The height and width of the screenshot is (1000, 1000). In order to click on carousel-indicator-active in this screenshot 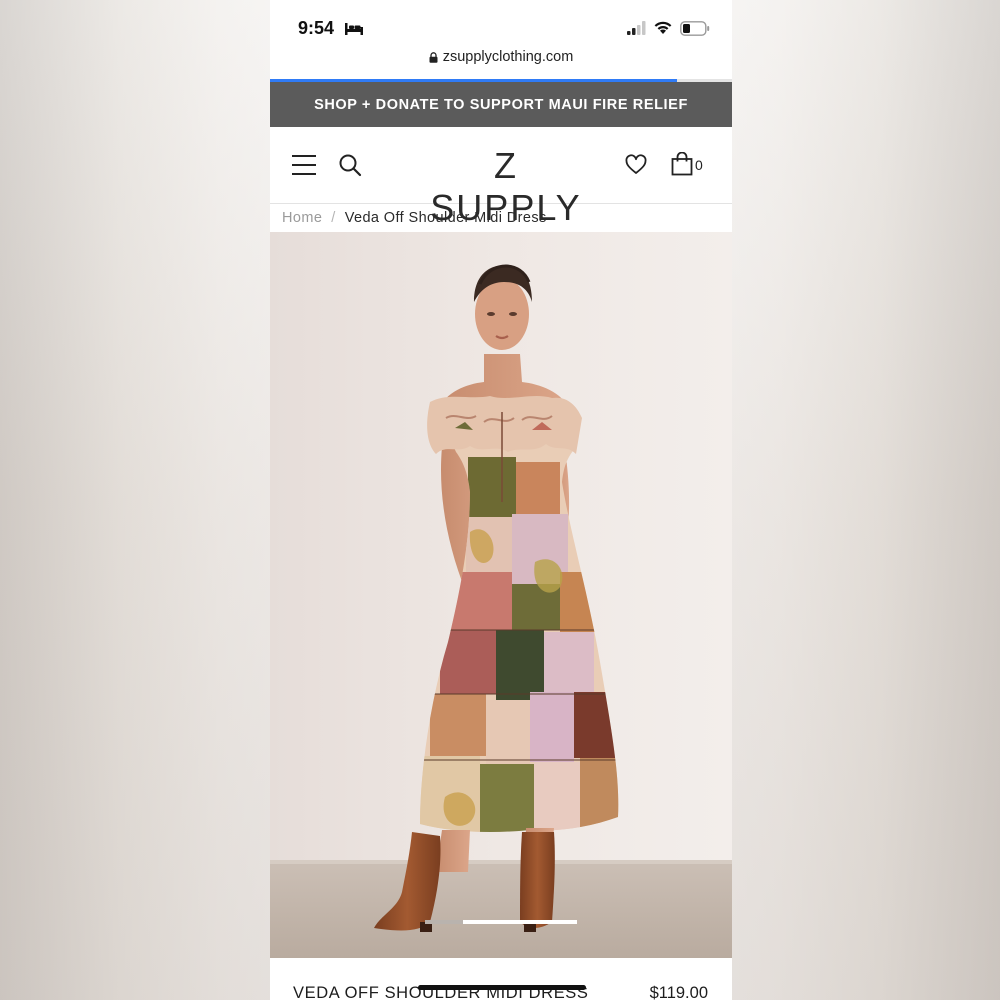, I will do `click(520, 922)`.